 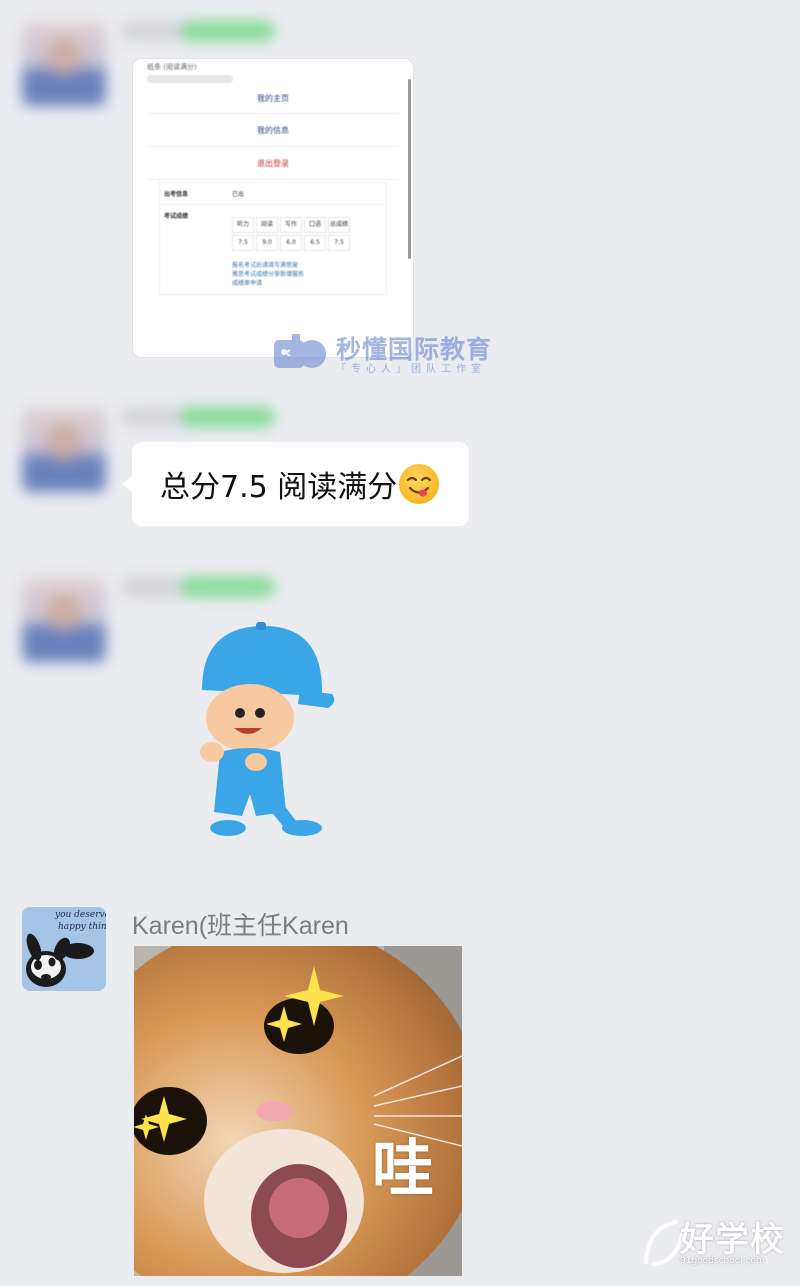 What do you see at coordinates (409, 169) in the screenshot?
I see `scrollbar` at bounding box center [409, 169].